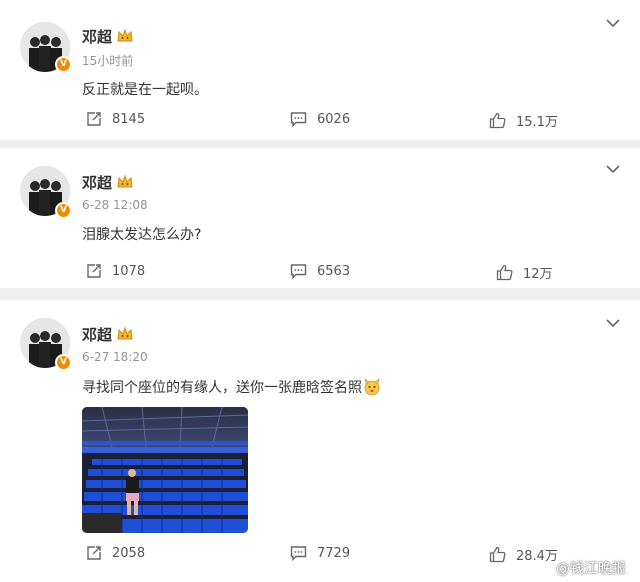  What do you see at coordinates (334, 119) in the screenshot?
I see `comment-count: 6026` at bounding box center [334, 119].